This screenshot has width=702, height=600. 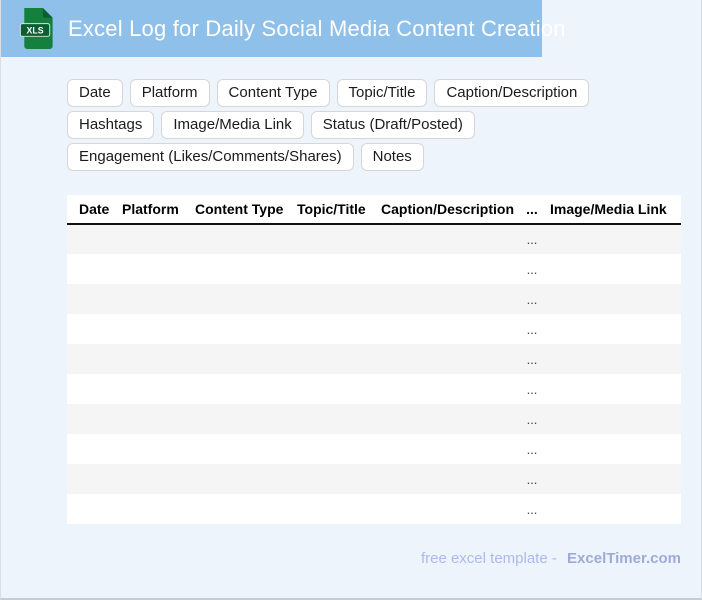 What do you see at coordinates (232, 125) in the screenshot?
I see `chip-image-media-link: Image/Media Link` at bounding box center [232, 125].